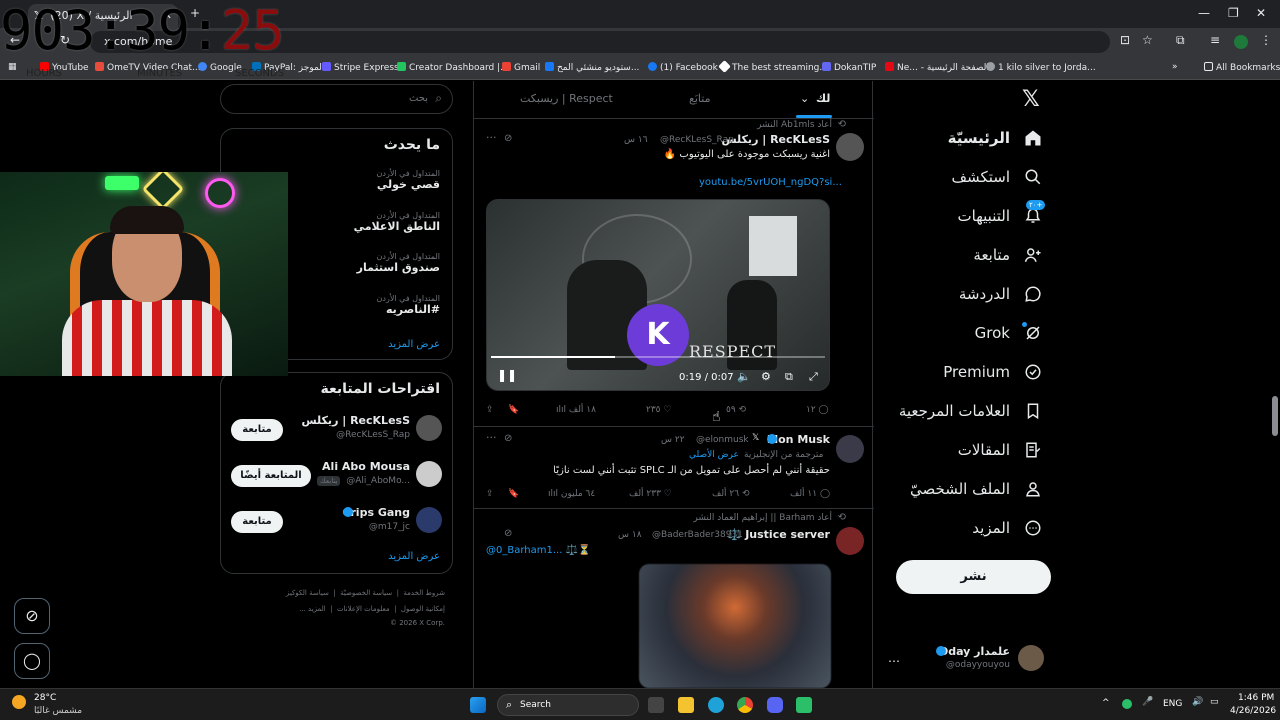 This screenshot has height=720, width=1280. I want to click on nav-chat: الدردشة, so click(1000, 294).